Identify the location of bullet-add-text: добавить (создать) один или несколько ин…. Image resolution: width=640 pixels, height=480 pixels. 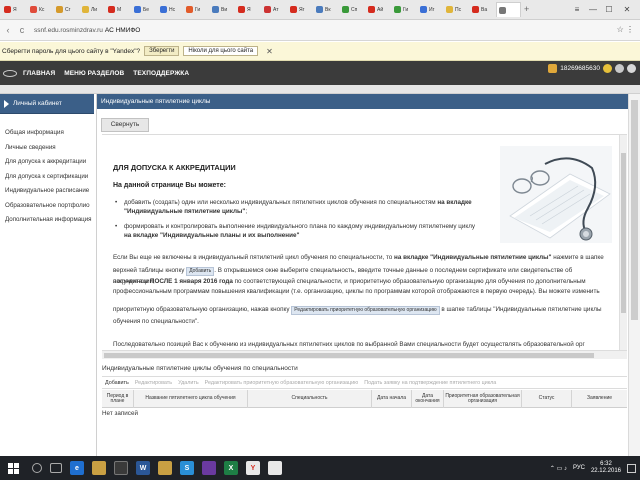
(280, 202).